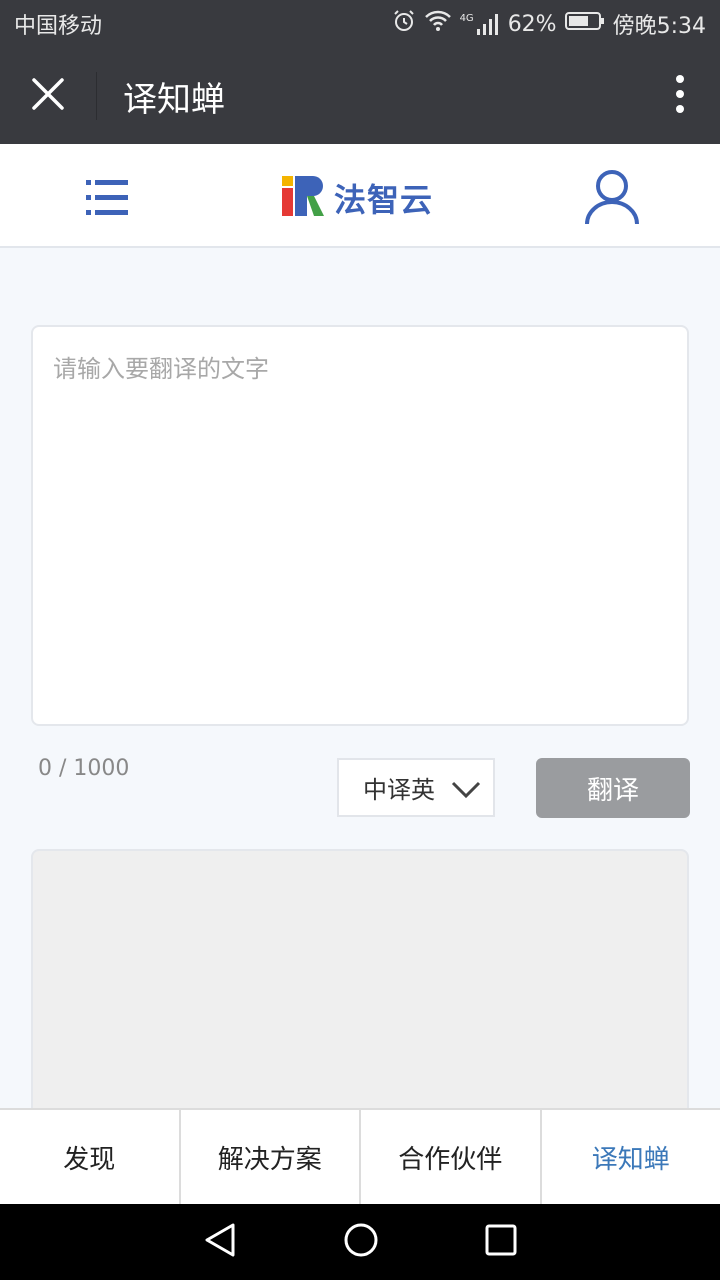 The height and width of the screenshot is (1280, 720). I want to click on close-button, so click(48, 96).